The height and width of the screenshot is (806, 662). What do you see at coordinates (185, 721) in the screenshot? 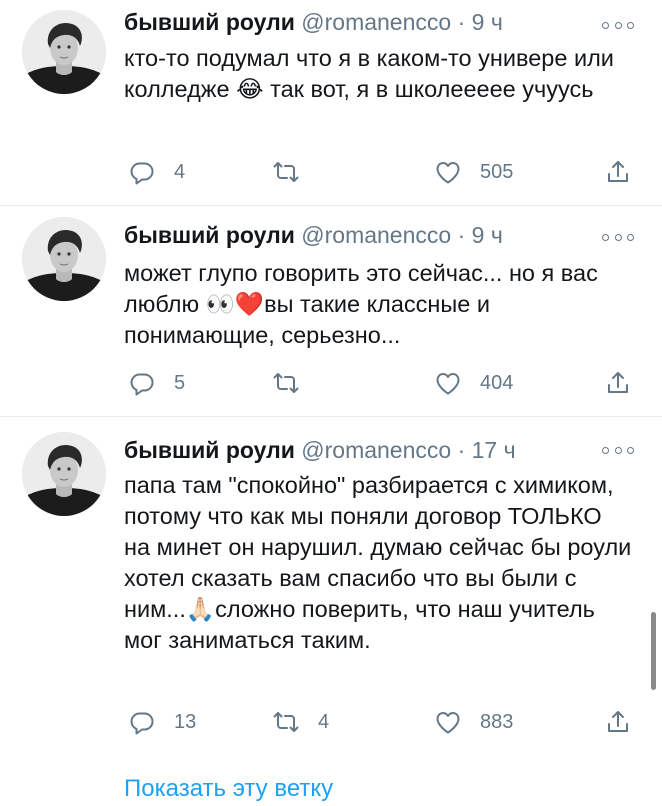
I see `reply-count: 13` at bounding box center [185, 721].